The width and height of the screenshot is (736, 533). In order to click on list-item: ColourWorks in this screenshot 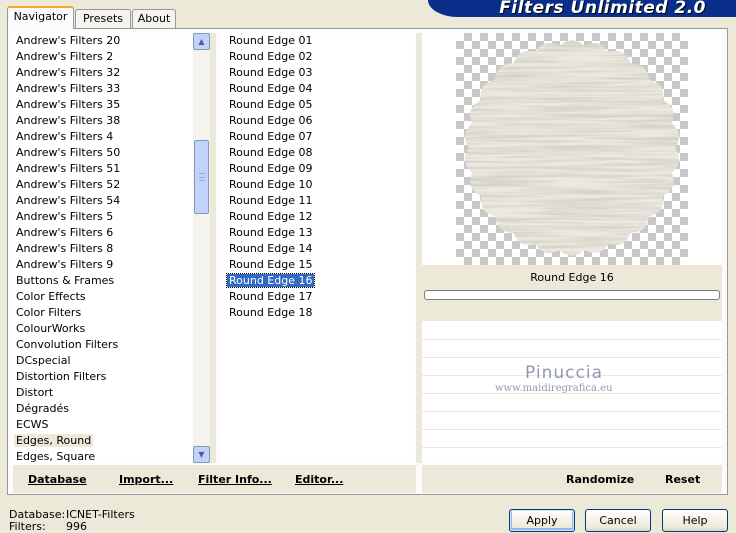, I will do `click(103, 329)`.